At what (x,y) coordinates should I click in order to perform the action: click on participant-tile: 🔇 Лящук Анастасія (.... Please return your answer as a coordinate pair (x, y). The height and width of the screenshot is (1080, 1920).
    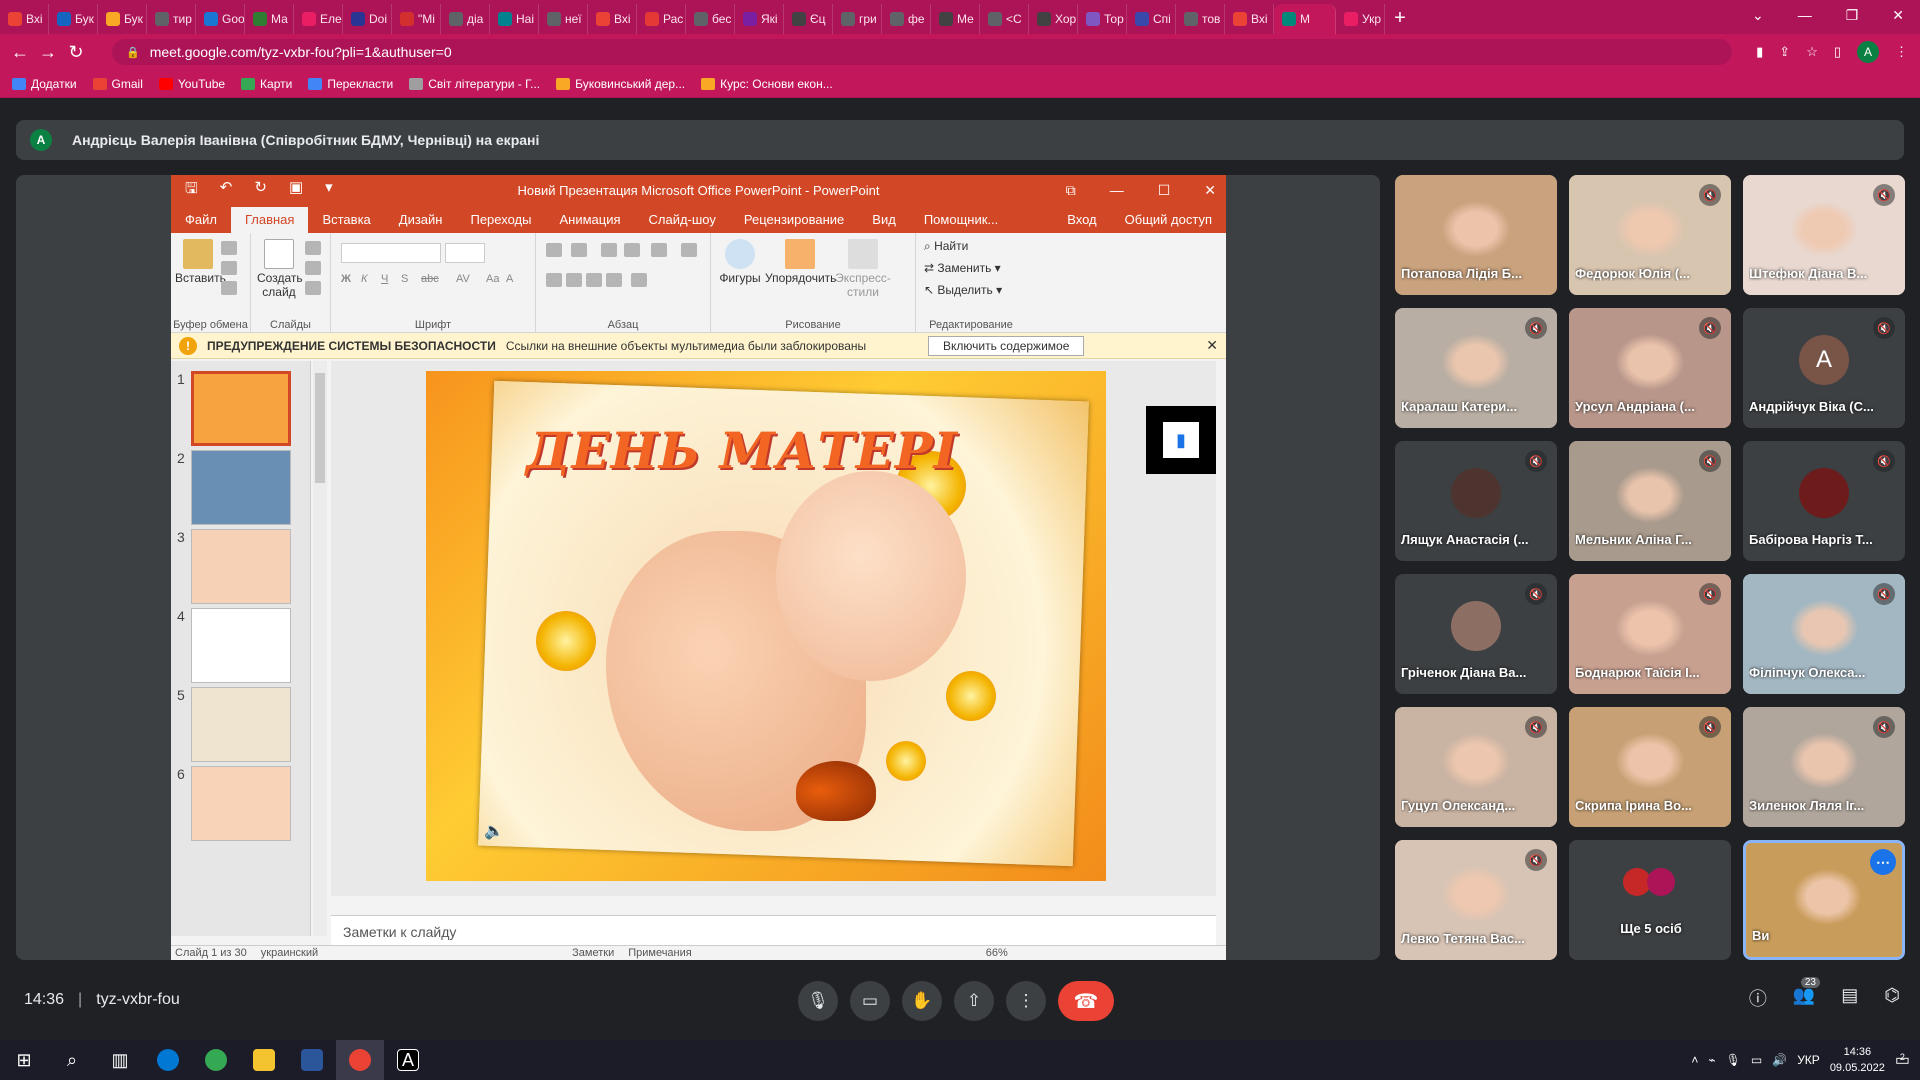
    Looking at the image, I should click on (1476, 501).